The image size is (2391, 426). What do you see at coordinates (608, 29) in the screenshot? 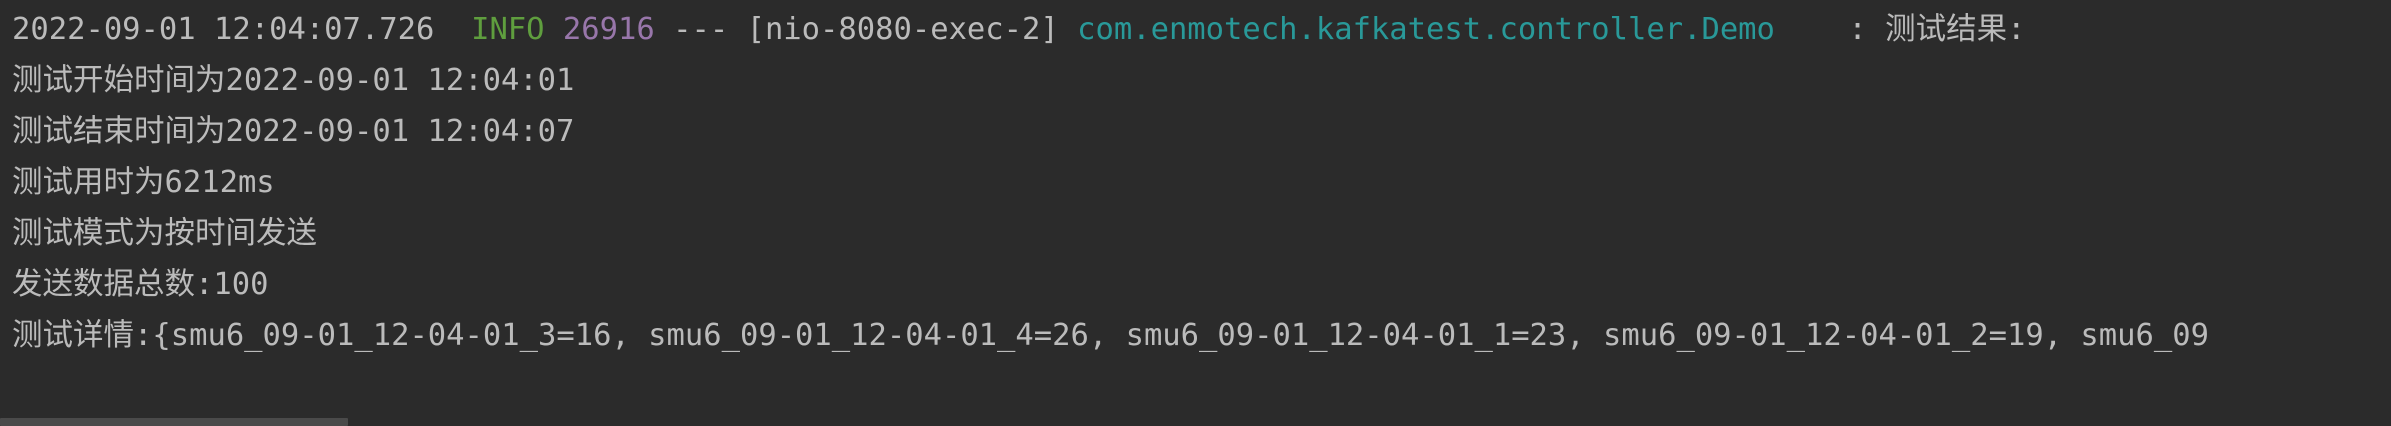
I see `log-pid: 26916` at bounding box center [608, 29].